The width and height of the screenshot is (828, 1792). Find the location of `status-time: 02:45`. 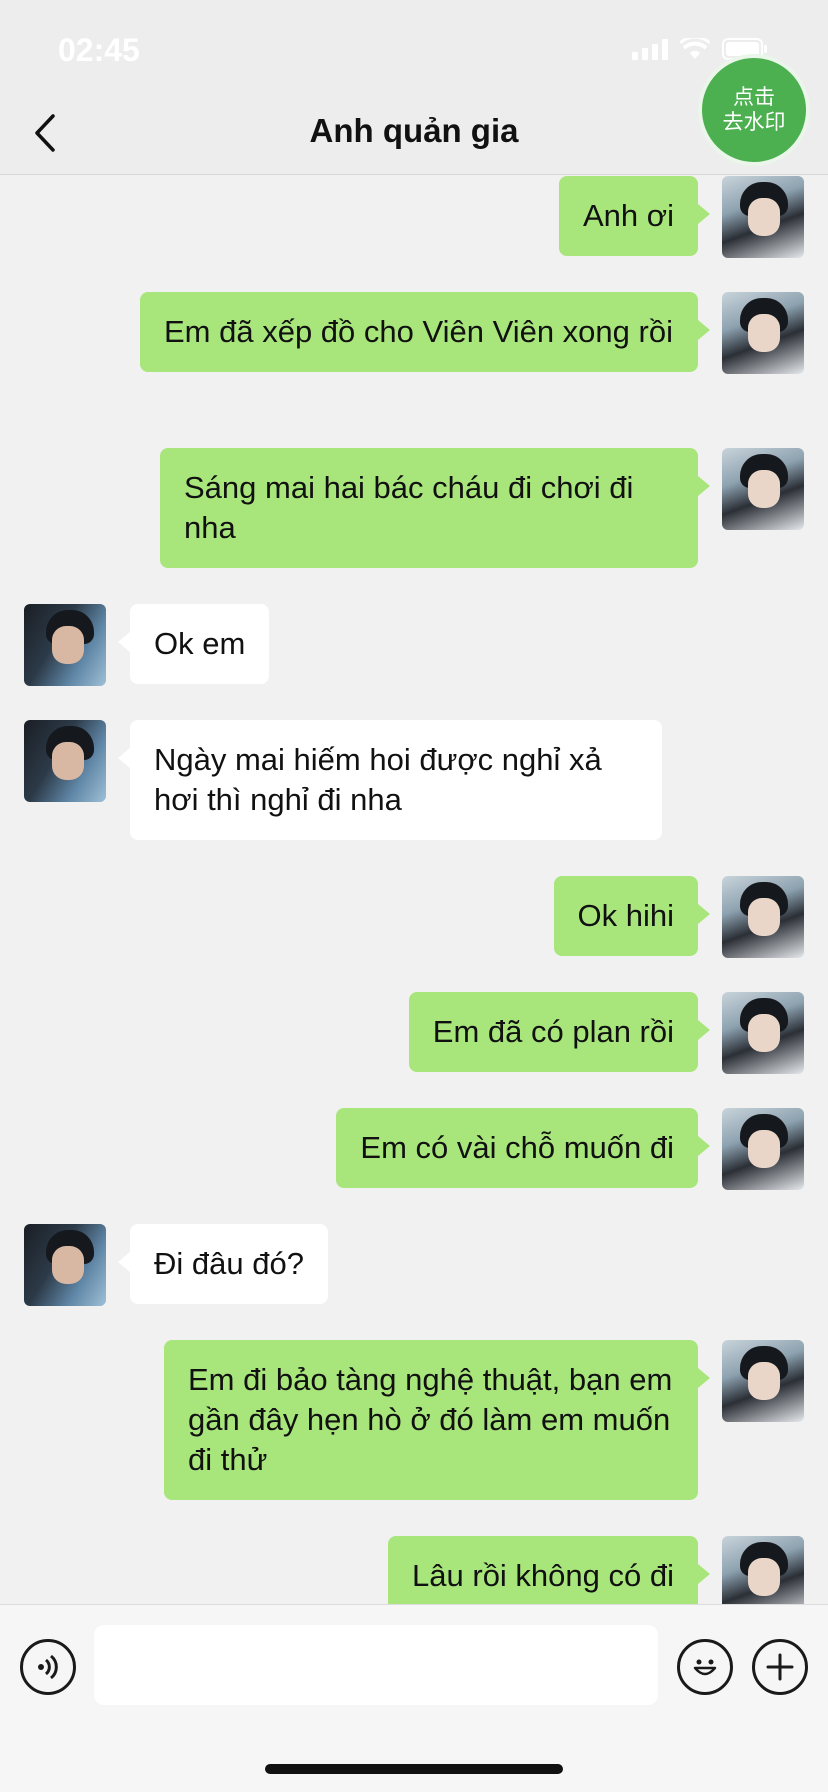

status-time: 02:45 is located at coordinates (99, 50).